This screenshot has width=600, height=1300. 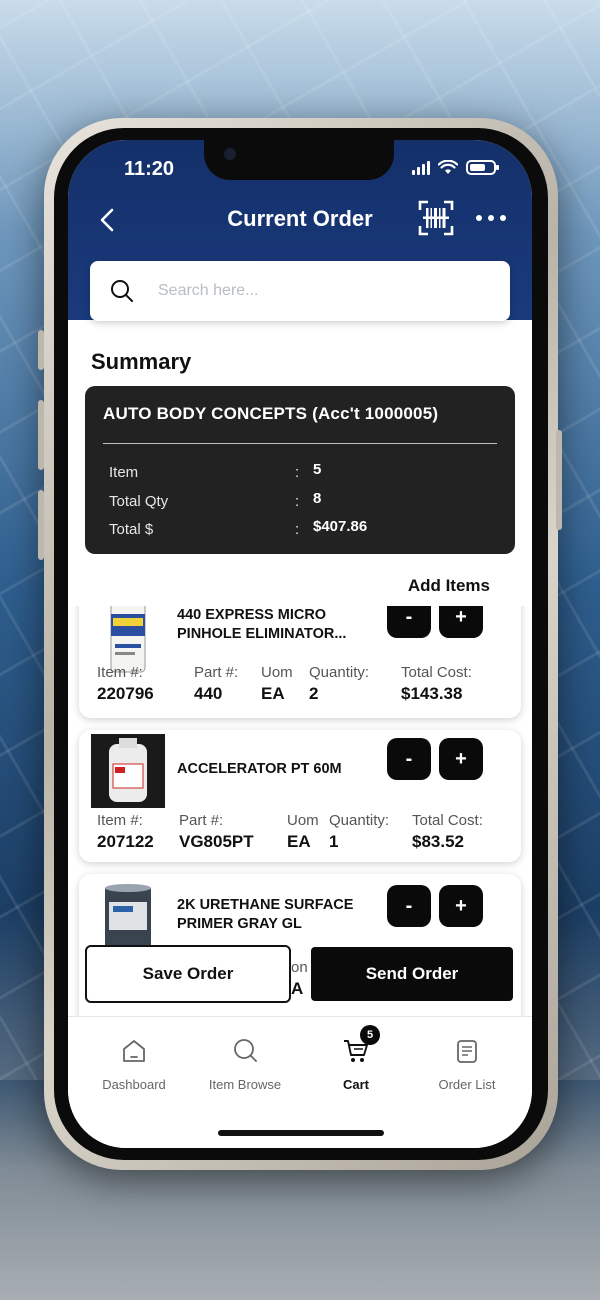 What do you see at coordinates (482, 167) in the screenshot?
I see `battery-icon` at bounding box center [482, 167].